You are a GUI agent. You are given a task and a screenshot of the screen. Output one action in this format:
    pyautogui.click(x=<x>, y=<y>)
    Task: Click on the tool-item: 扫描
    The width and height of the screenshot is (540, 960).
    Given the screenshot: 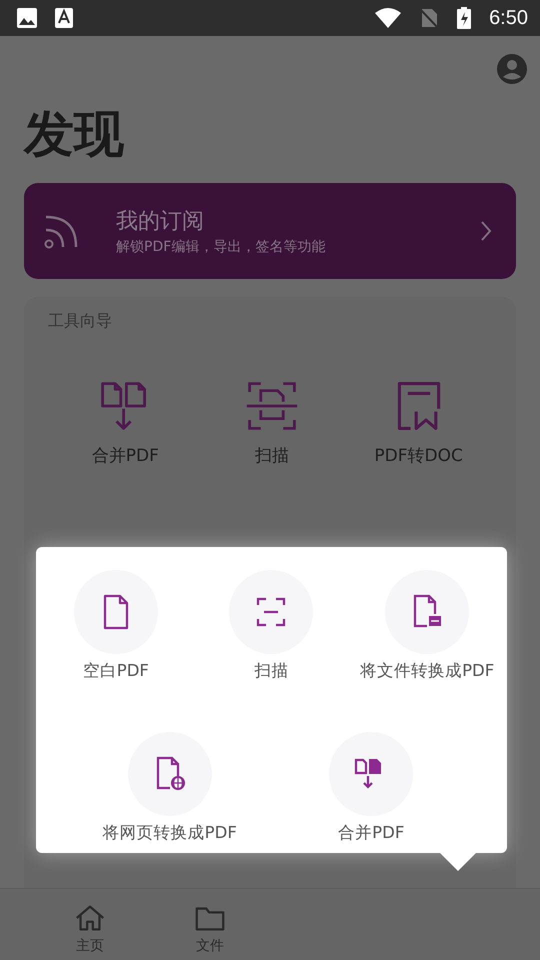 What is the action you would take?
    pyautogui.click(x=272, y=422)
    